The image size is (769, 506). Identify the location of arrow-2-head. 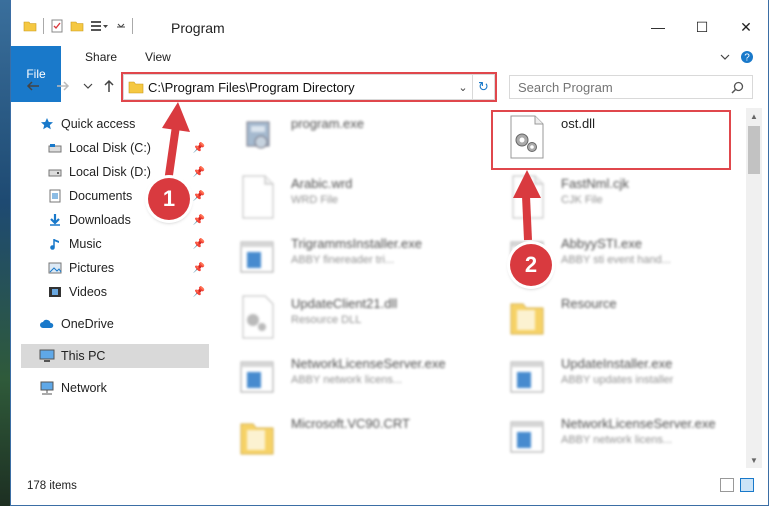
(527, 184).